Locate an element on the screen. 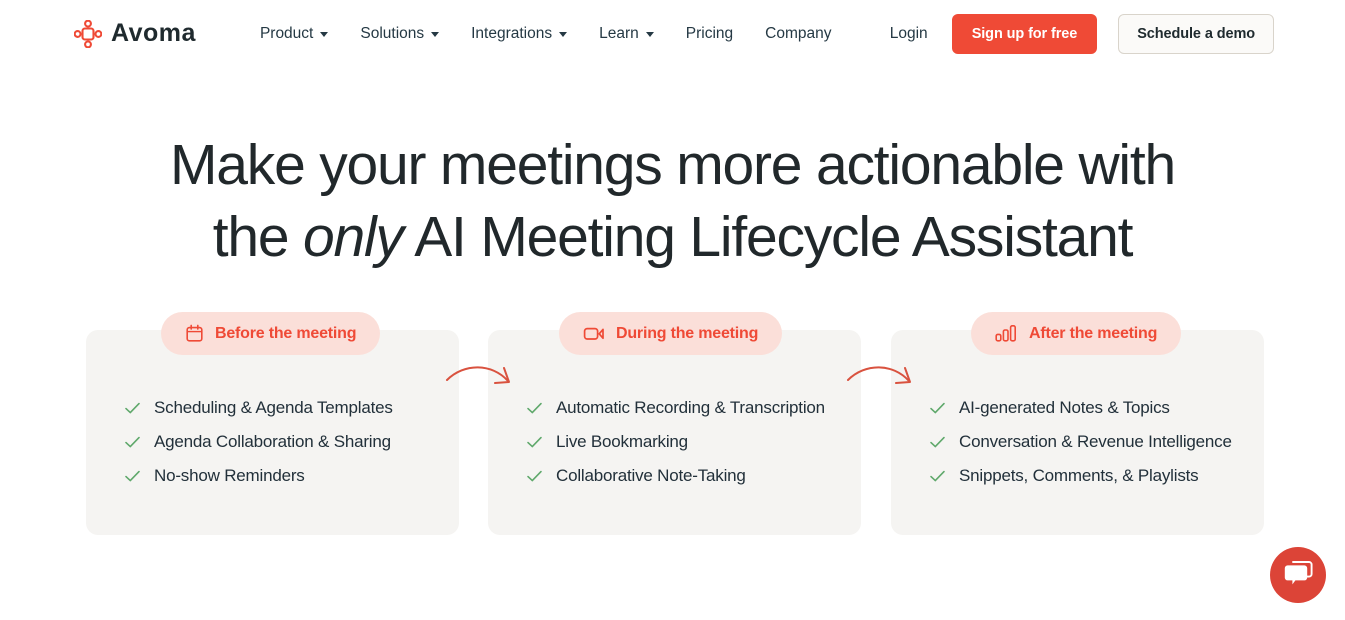  feature-item: Agenda Collaboration & Sharing is located at coordinates (258, 442).